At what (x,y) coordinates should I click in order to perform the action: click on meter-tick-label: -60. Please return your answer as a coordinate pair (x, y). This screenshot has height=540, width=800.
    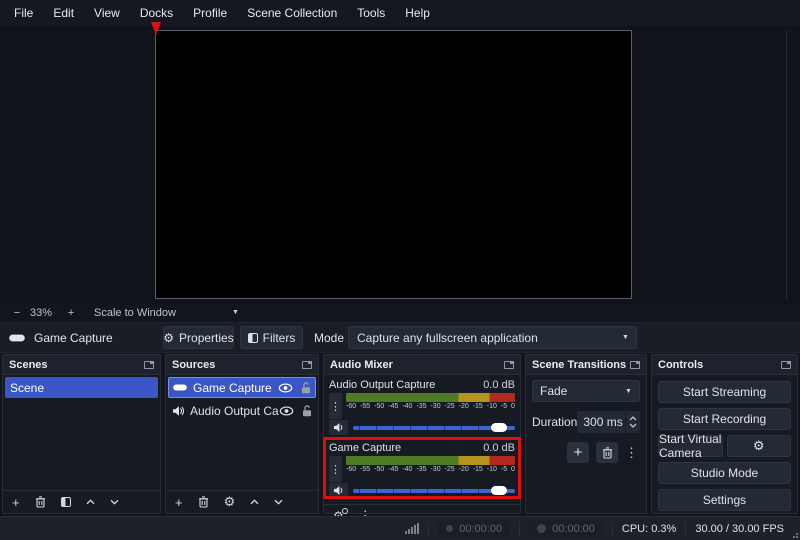
    Looking at the image, I should click on (351, 406).